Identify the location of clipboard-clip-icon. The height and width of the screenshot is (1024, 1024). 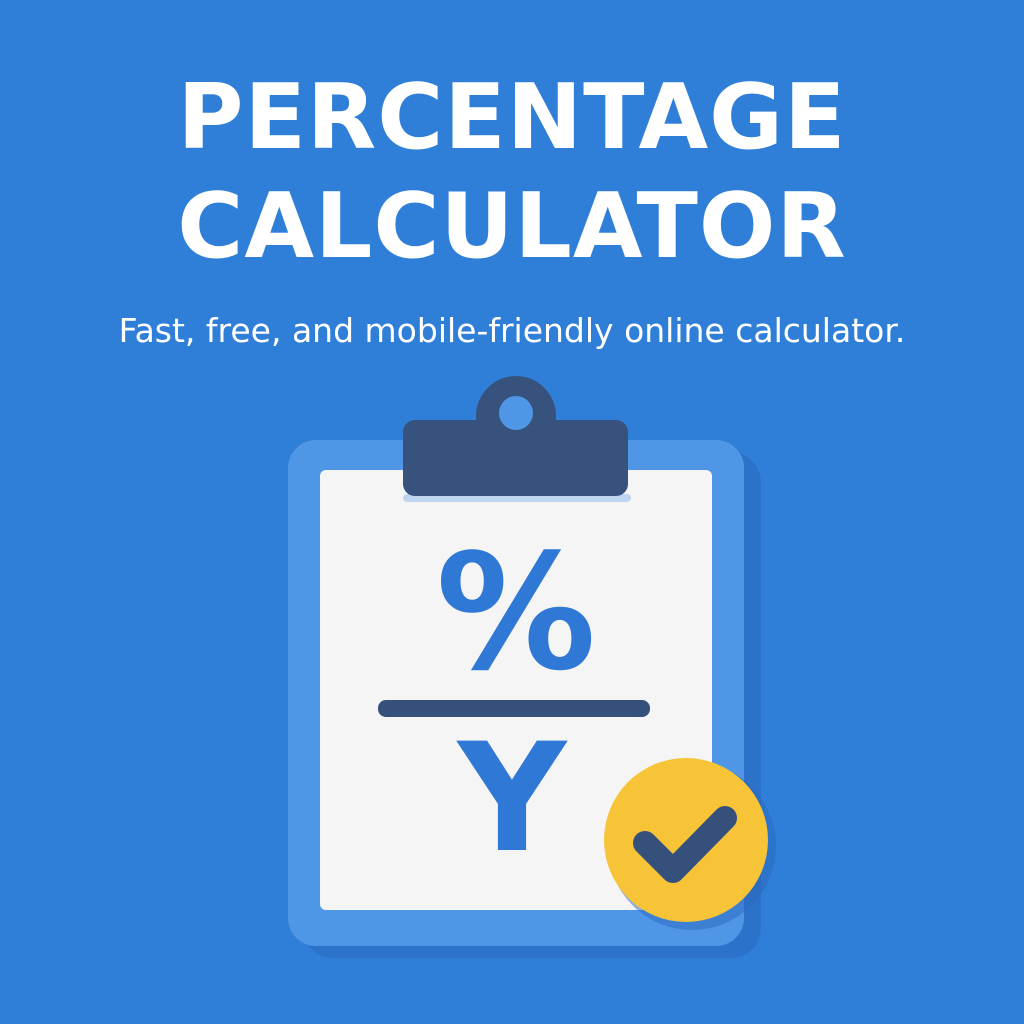
(517, 439).